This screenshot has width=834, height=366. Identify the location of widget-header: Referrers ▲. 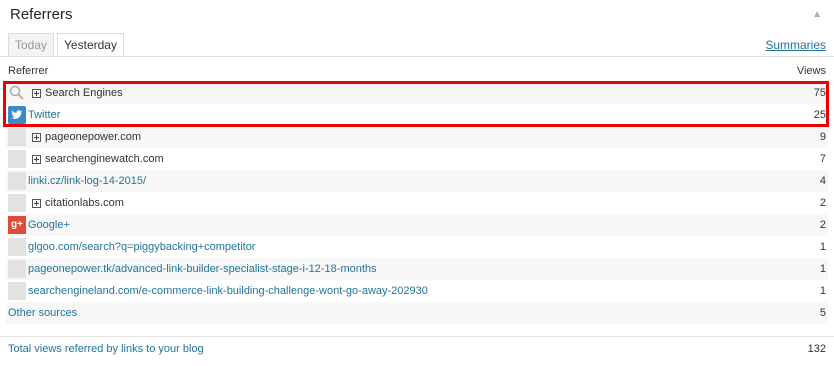
(417, 15).